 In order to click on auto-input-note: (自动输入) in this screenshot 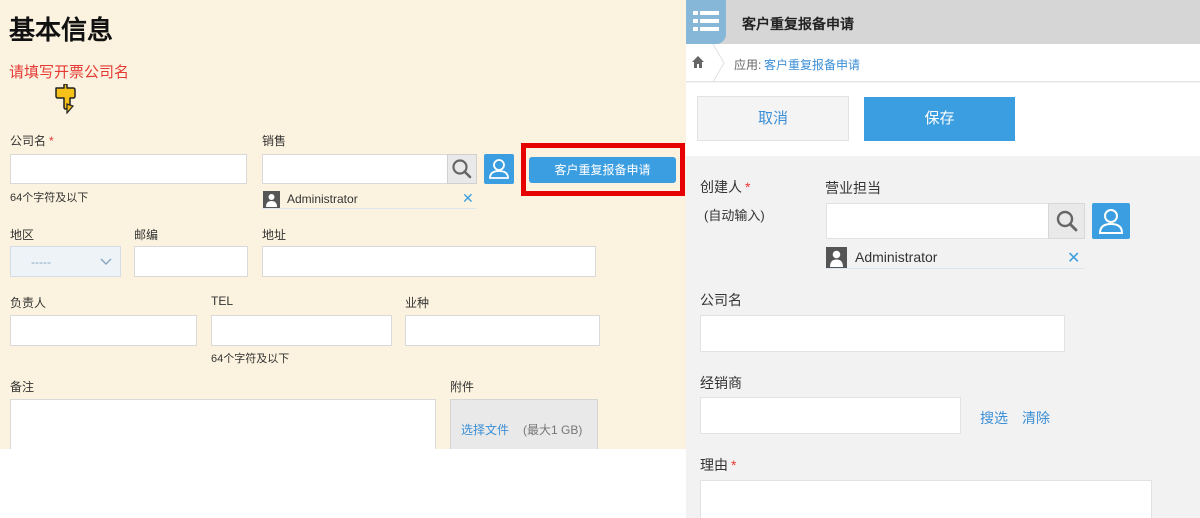, I will do `click(734, 215)`.